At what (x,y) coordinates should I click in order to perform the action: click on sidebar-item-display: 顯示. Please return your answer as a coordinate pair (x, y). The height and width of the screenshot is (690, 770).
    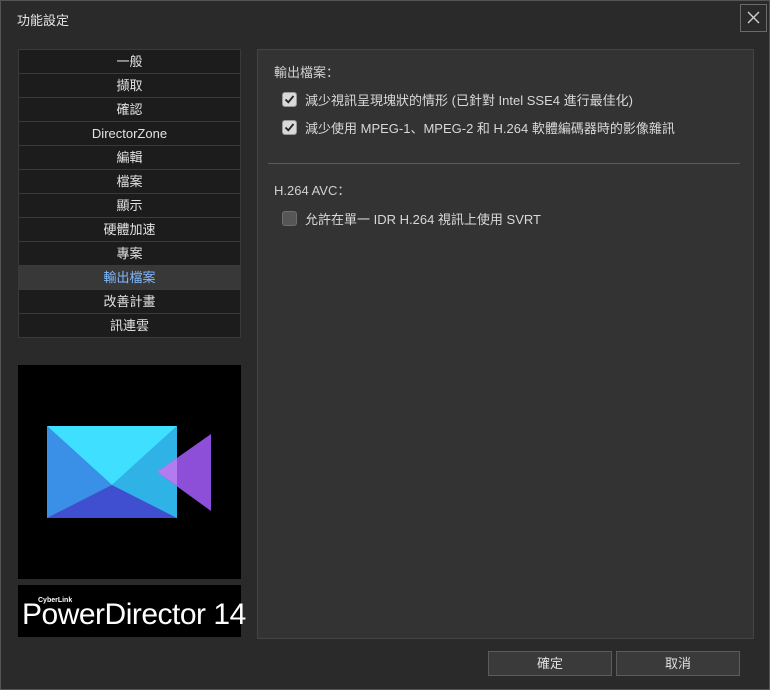
    Looking at the image, I should click on (129, 205).